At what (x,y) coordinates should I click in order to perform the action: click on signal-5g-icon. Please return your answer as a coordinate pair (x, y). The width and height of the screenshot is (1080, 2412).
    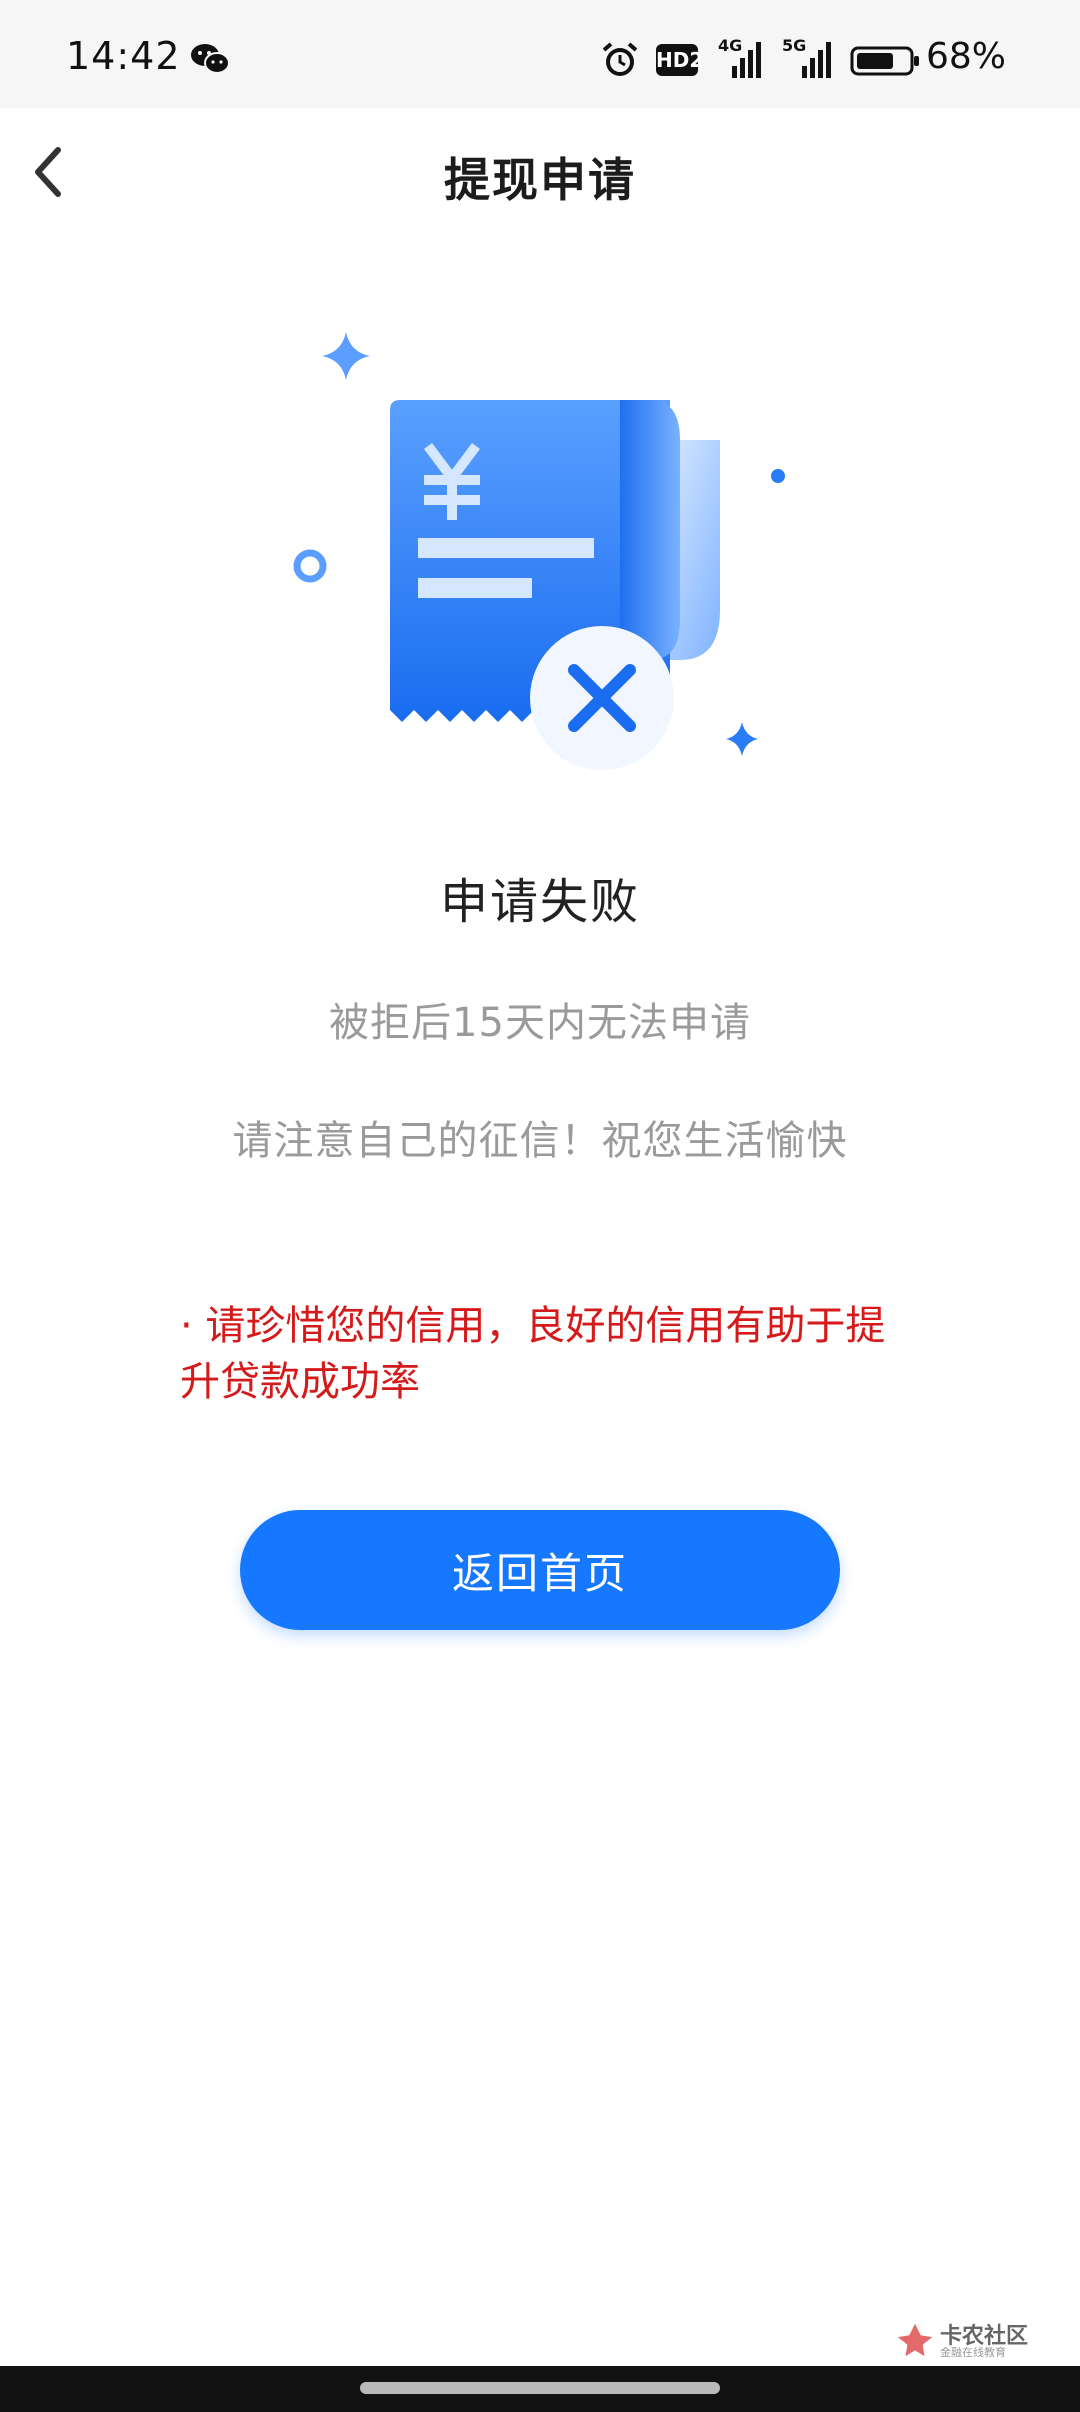
    Looking at the image, I should click on (816, 60).